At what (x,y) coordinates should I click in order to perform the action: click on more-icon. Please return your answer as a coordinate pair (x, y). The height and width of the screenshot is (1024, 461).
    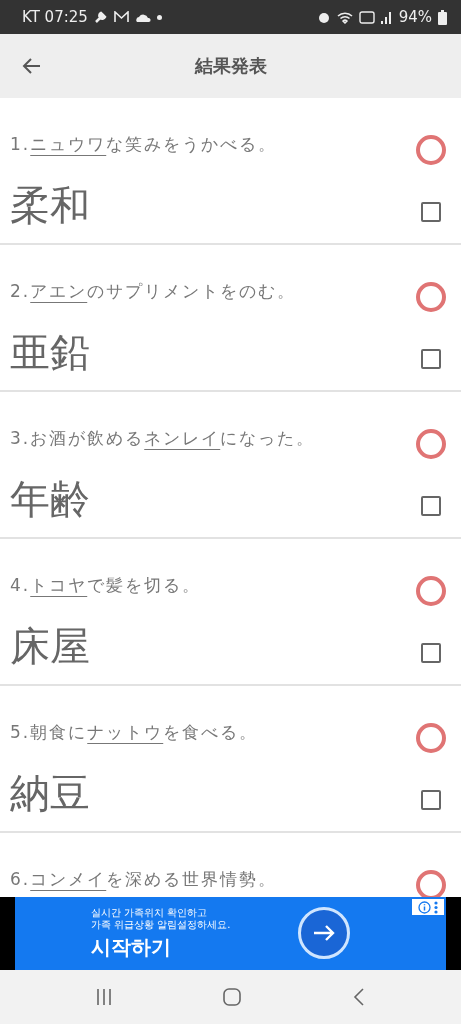
    Looking at the image, I should click on (436, 907).